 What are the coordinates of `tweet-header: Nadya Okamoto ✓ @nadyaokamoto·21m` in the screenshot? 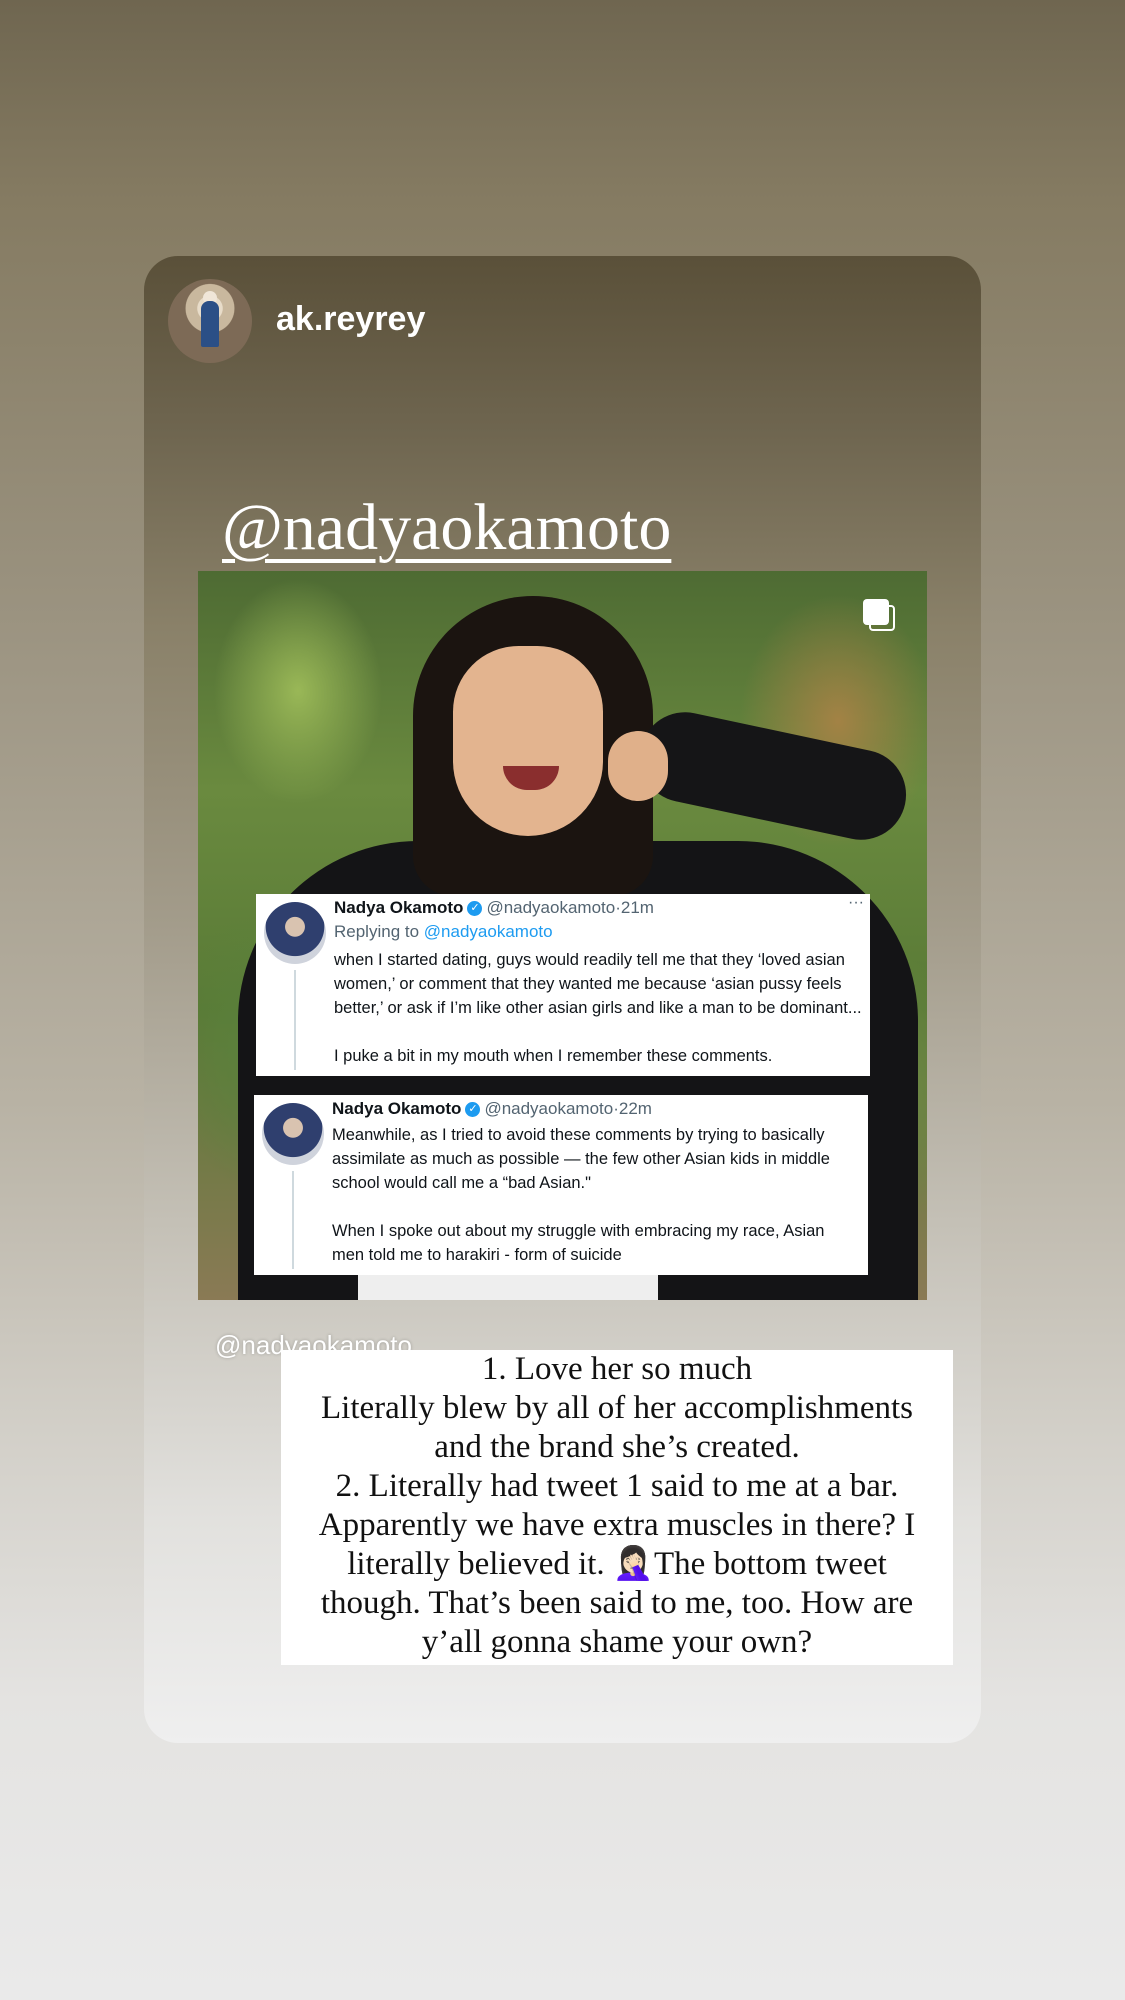 It's located at (494, 908).